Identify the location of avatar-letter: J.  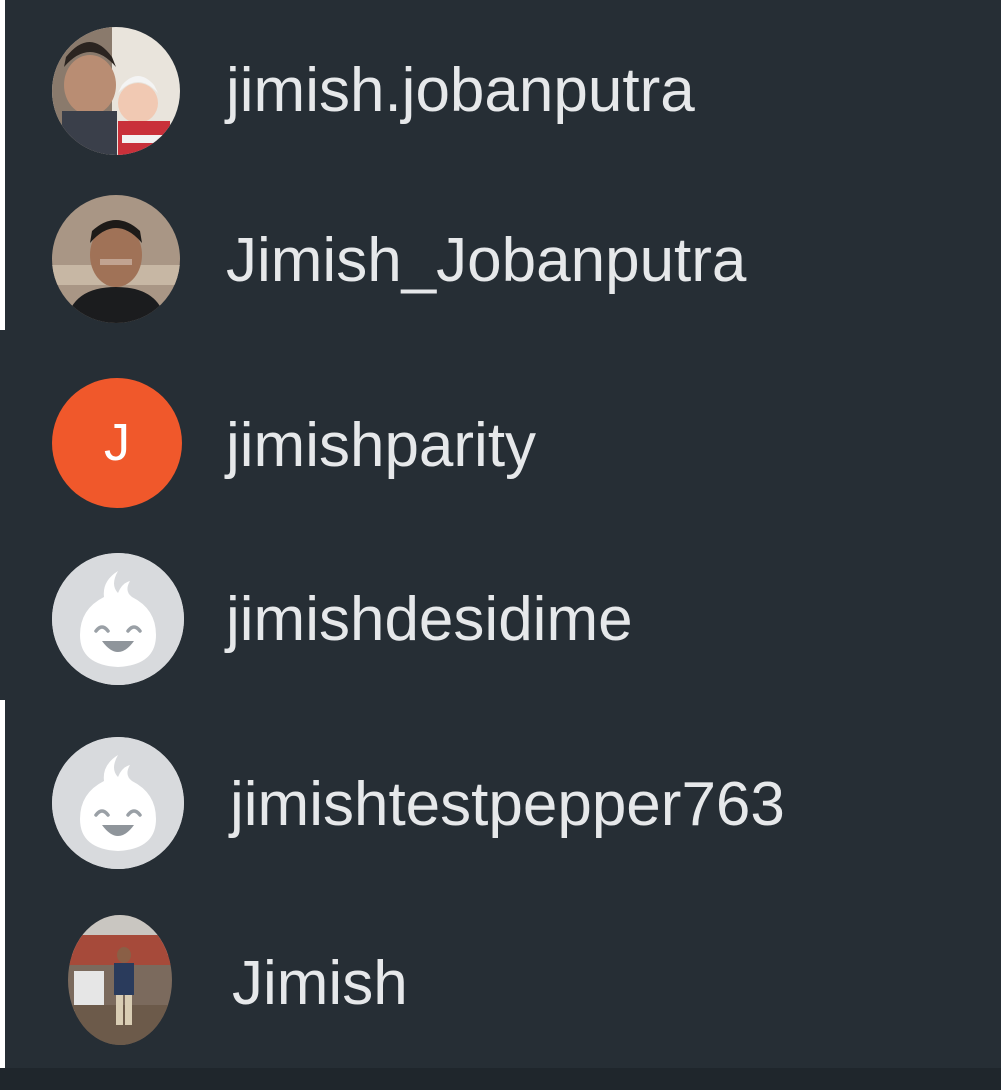
(117, 443).